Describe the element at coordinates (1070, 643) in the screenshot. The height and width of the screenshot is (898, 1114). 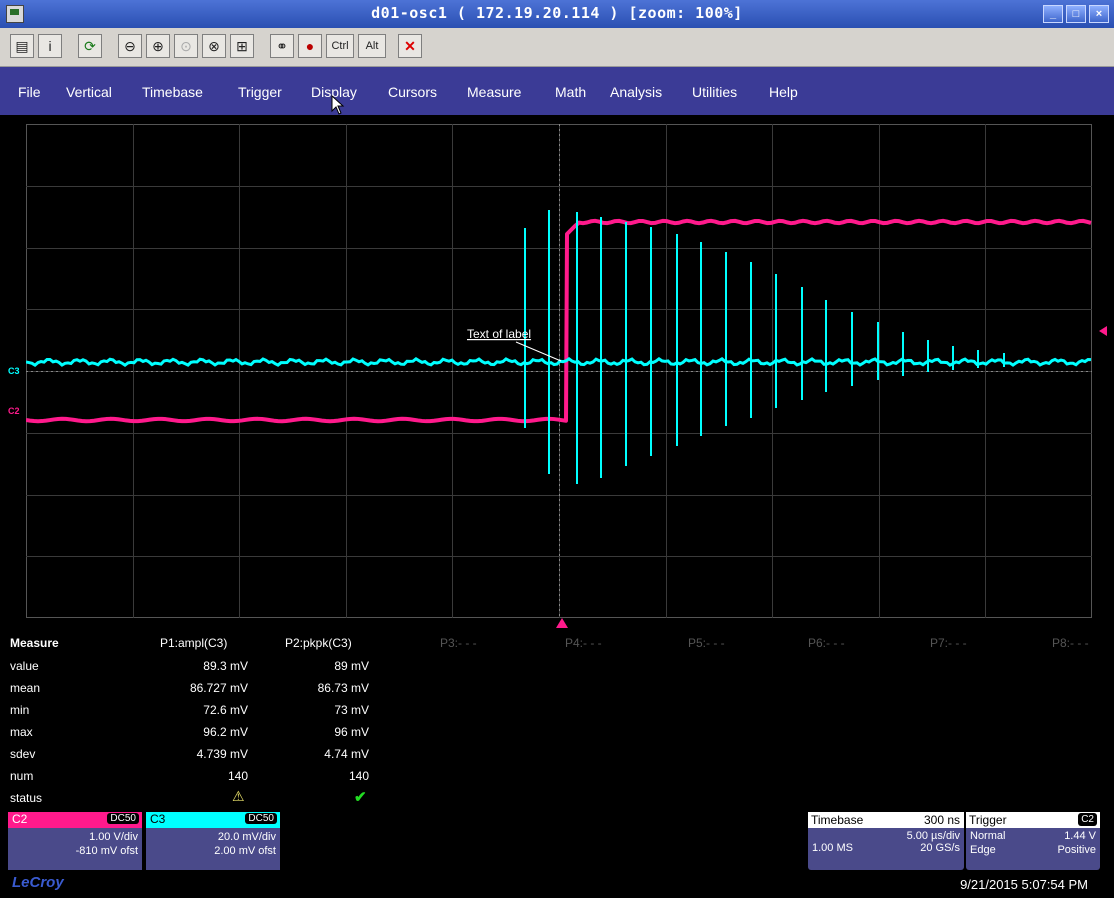
I see `param-p8: P8:- - -` at that location.